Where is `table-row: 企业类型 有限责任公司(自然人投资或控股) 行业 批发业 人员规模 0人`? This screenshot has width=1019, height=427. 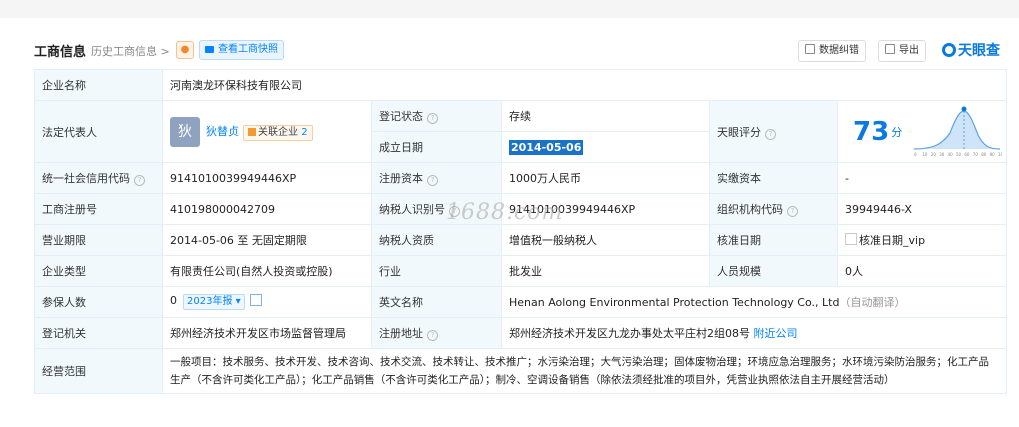
table-row: 企业类型 有限责任公司(自然人投资或控股) 行业 批发业 人员规模 0人 is located at coordinates (521, 271).